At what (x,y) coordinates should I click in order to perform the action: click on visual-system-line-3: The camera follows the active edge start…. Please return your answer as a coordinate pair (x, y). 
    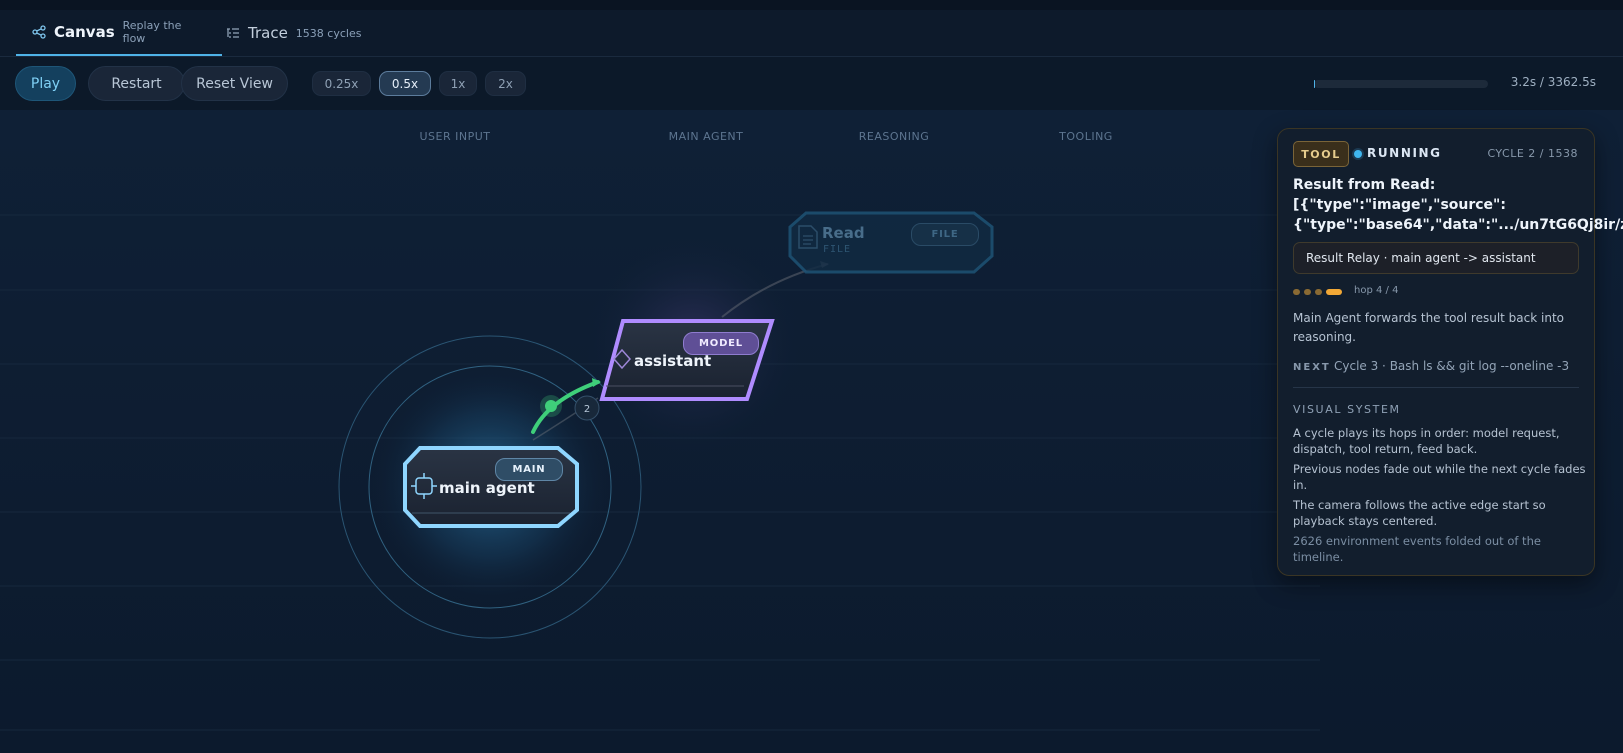
    Looking at the image, I should click on (1419, 513).